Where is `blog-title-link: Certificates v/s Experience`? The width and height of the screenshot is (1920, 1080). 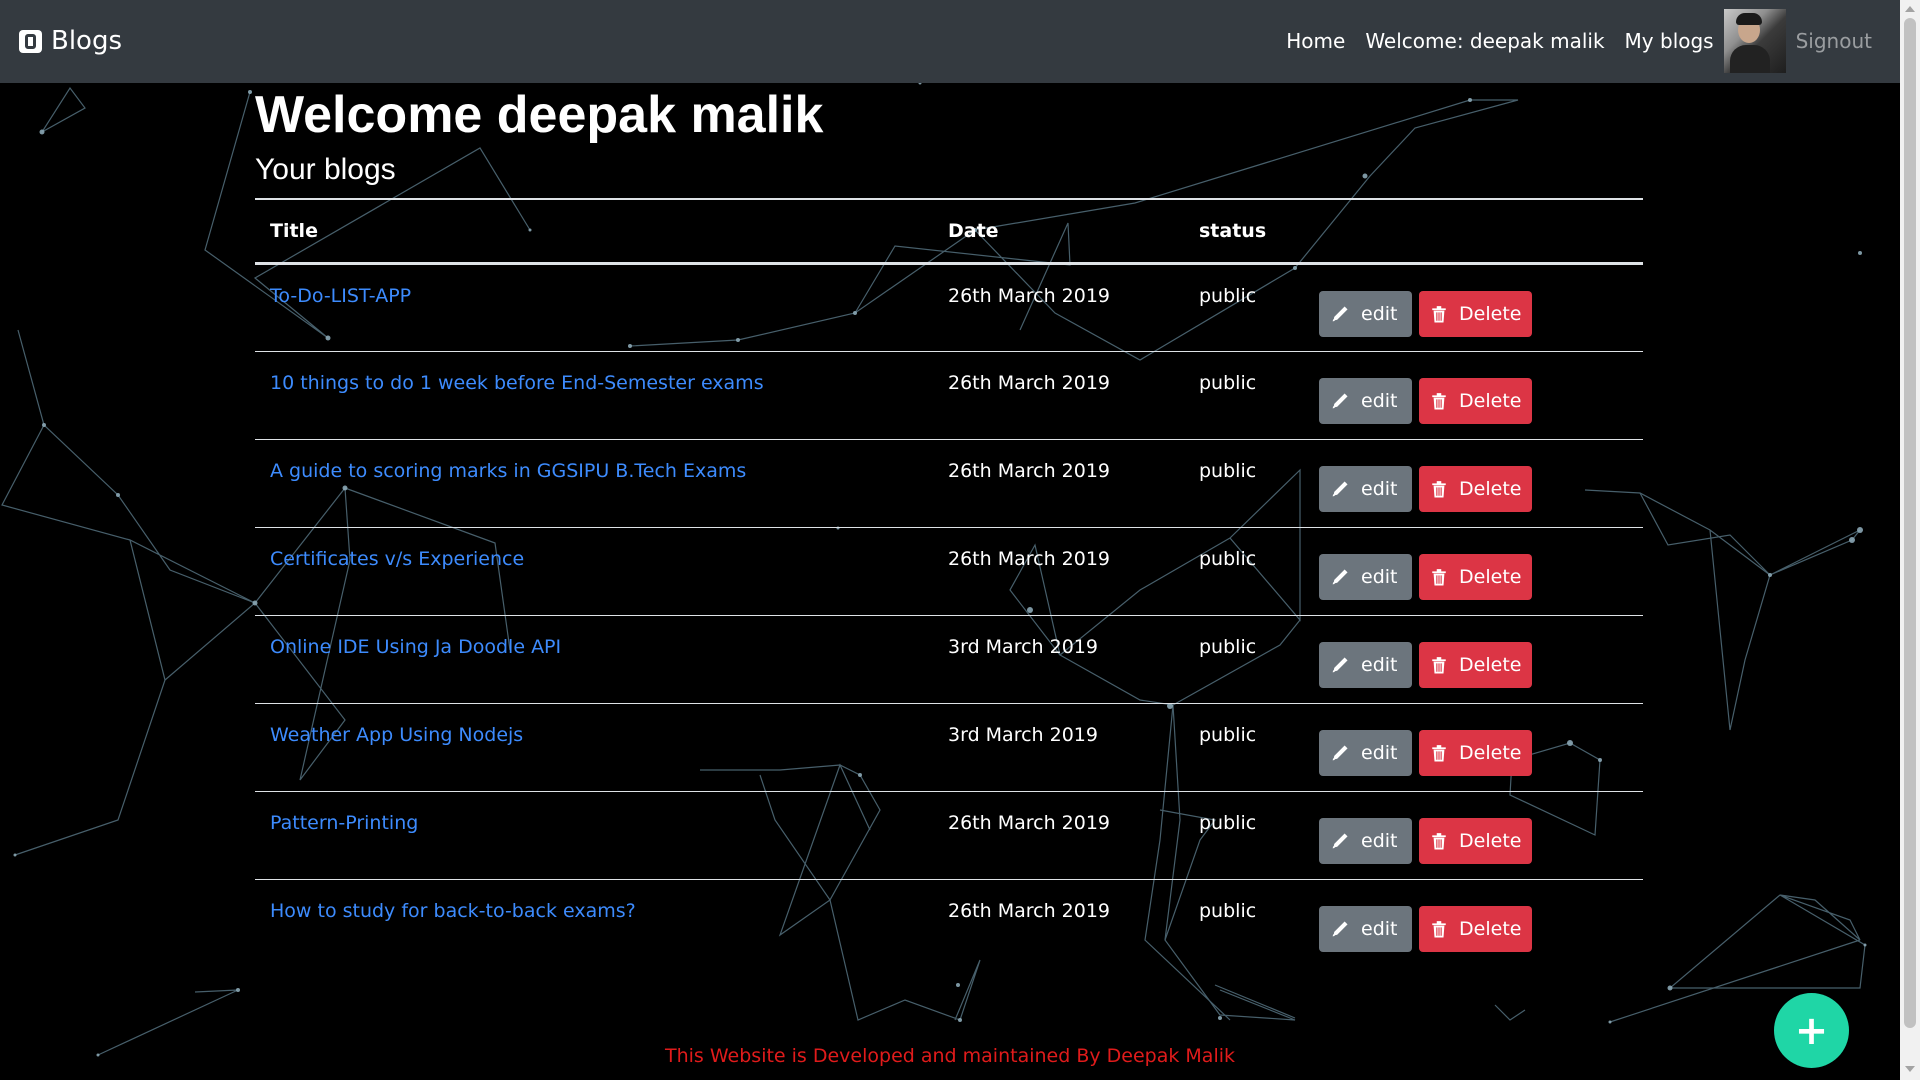 blog-title-link: Certificates v/s Experience is located at coordinates (397, 559).